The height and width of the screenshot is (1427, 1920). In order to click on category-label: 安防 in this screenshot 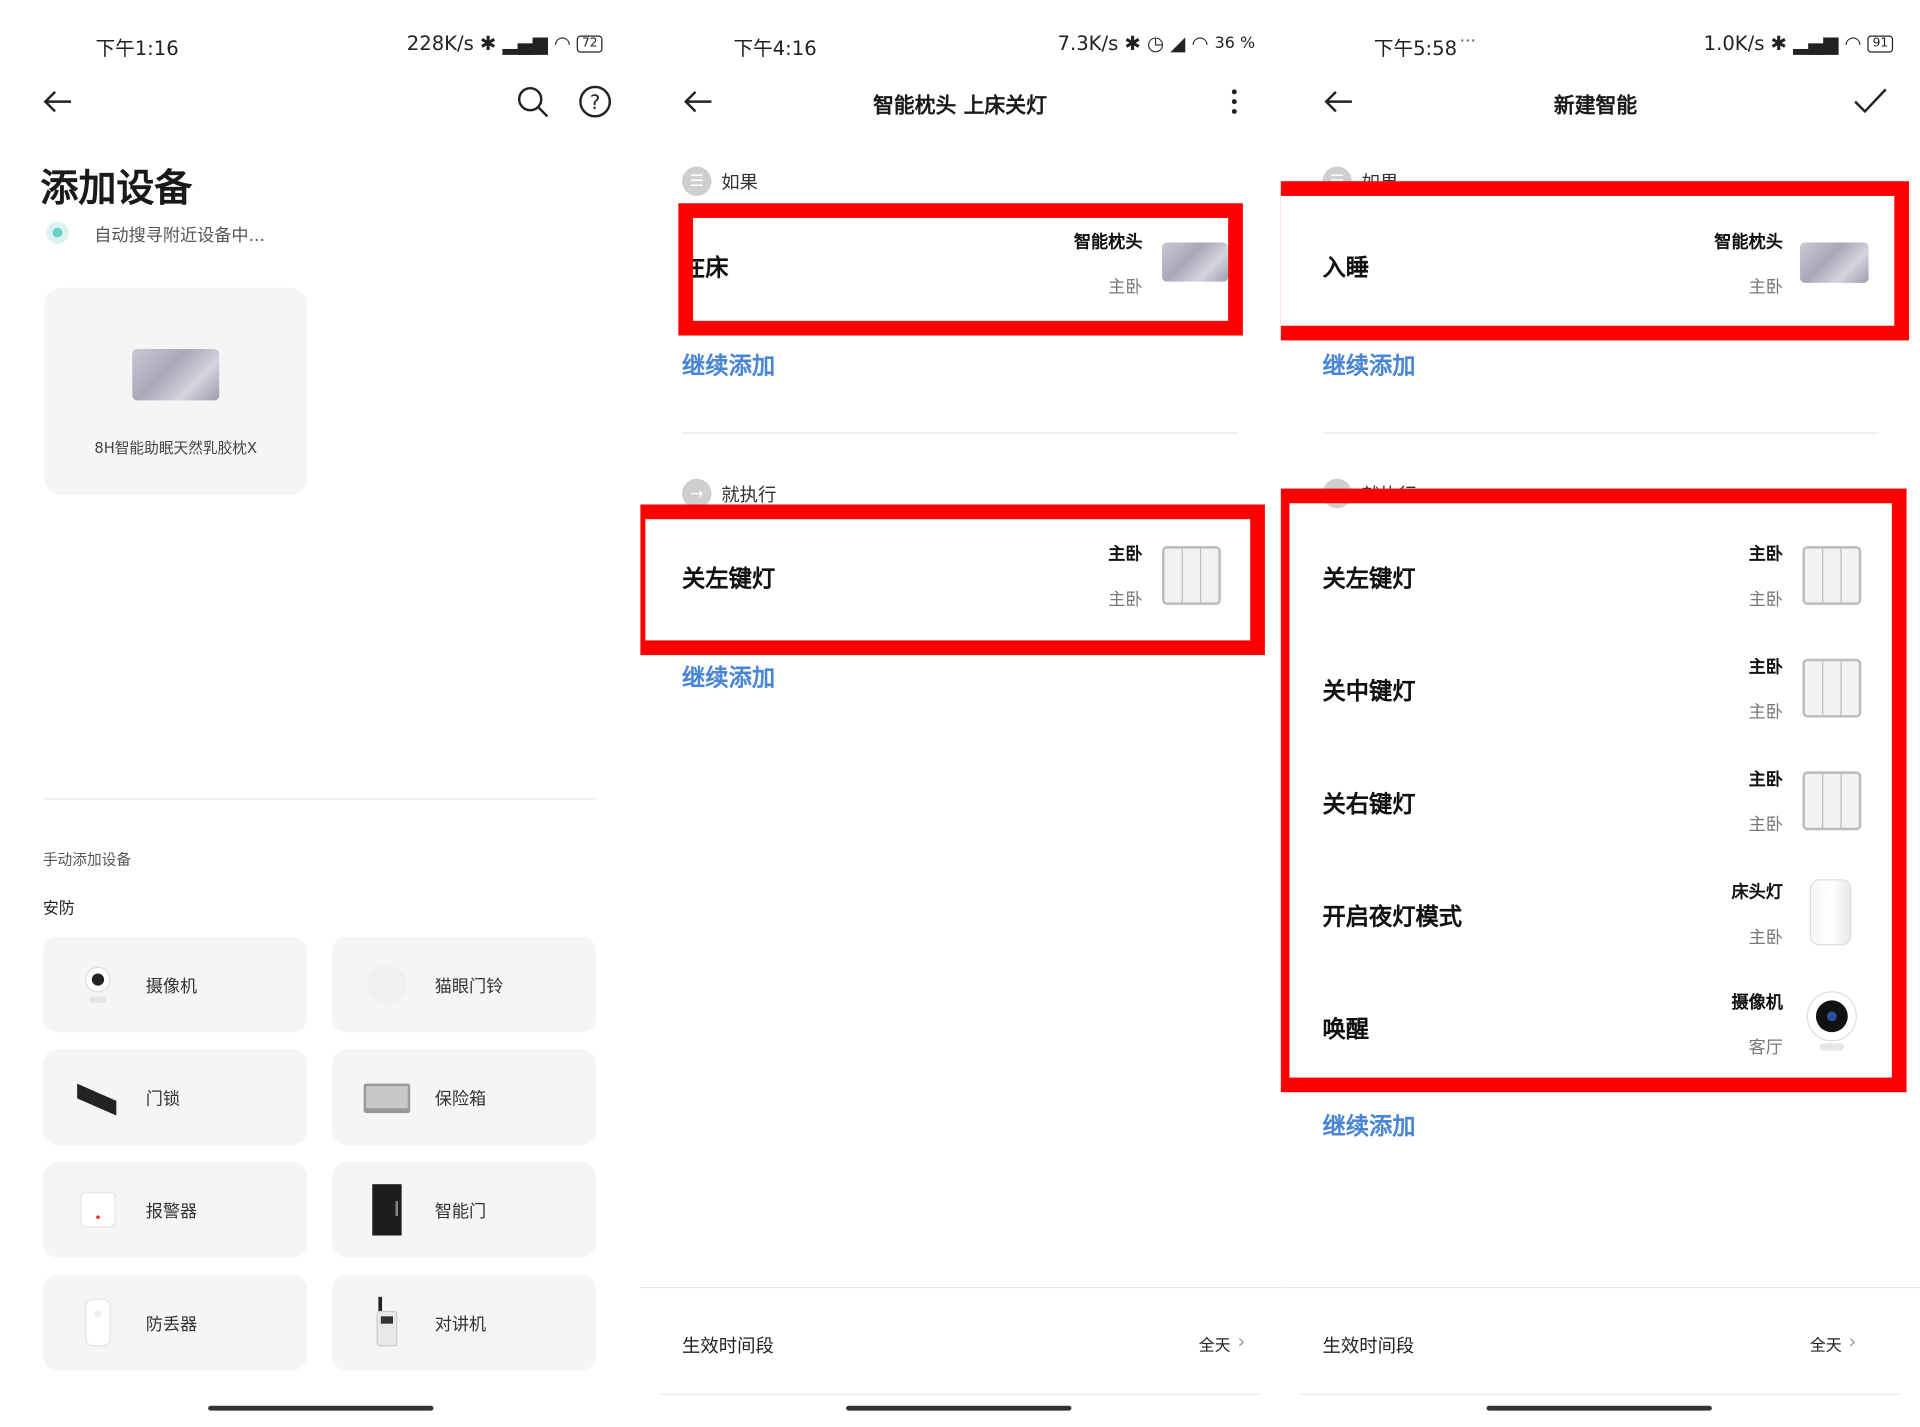, I will do `click(58, 909)`.